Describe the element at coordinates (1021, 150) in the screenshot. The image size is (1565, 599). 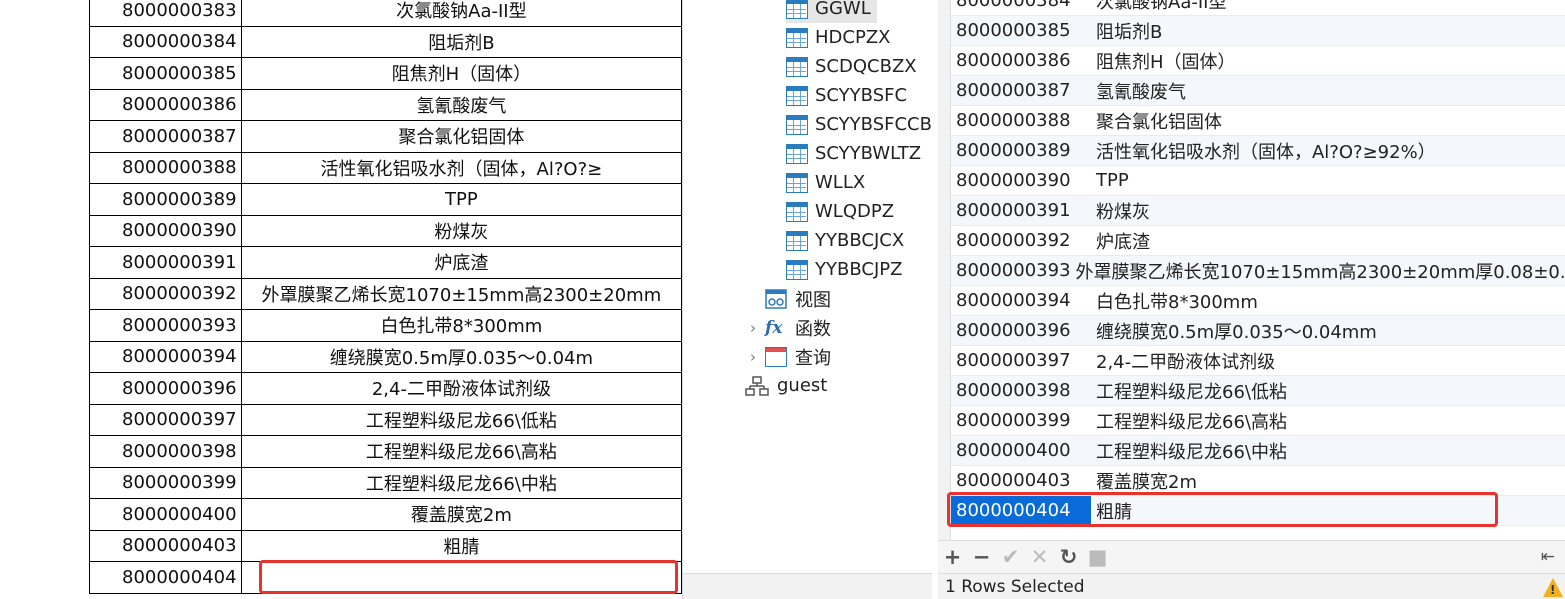
I see `grid-cell-code: 8000000389` at that location.